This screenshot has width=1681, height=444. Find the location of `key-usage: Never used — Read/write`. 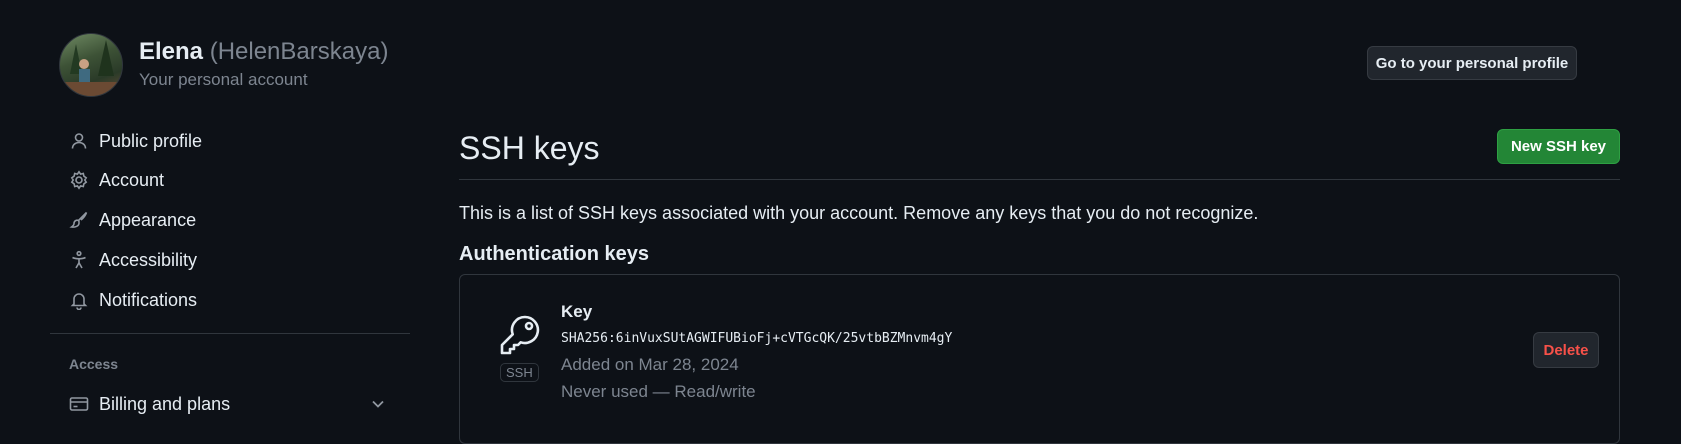

key-usage: Never used — Read/write is located at coordinates (658, 391).